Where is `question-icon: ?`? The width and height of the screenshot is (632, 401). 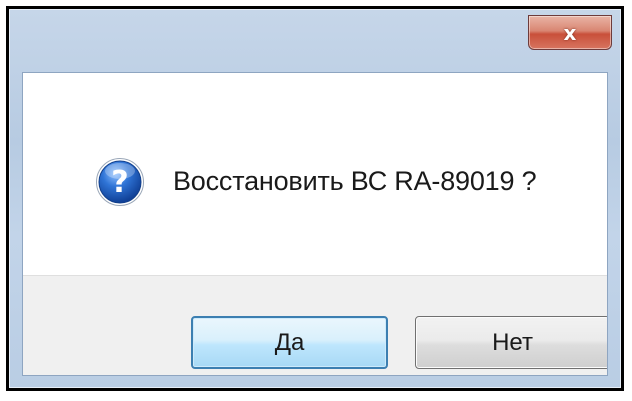
question-icon: ? is located at coordinates (120, 182).